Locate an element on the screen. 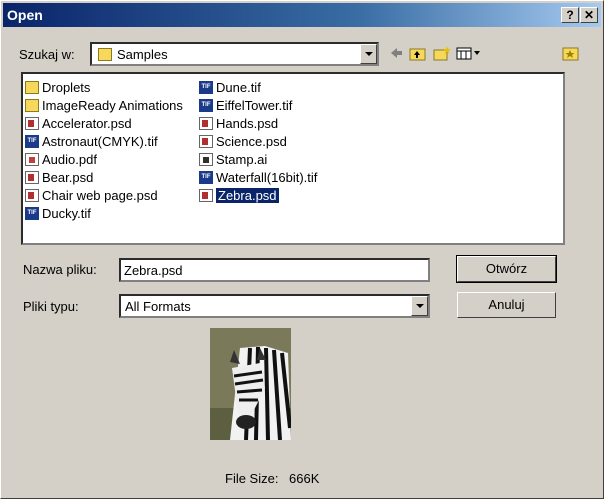  filetype-dropdown-button is located at coordinates (419, 306).